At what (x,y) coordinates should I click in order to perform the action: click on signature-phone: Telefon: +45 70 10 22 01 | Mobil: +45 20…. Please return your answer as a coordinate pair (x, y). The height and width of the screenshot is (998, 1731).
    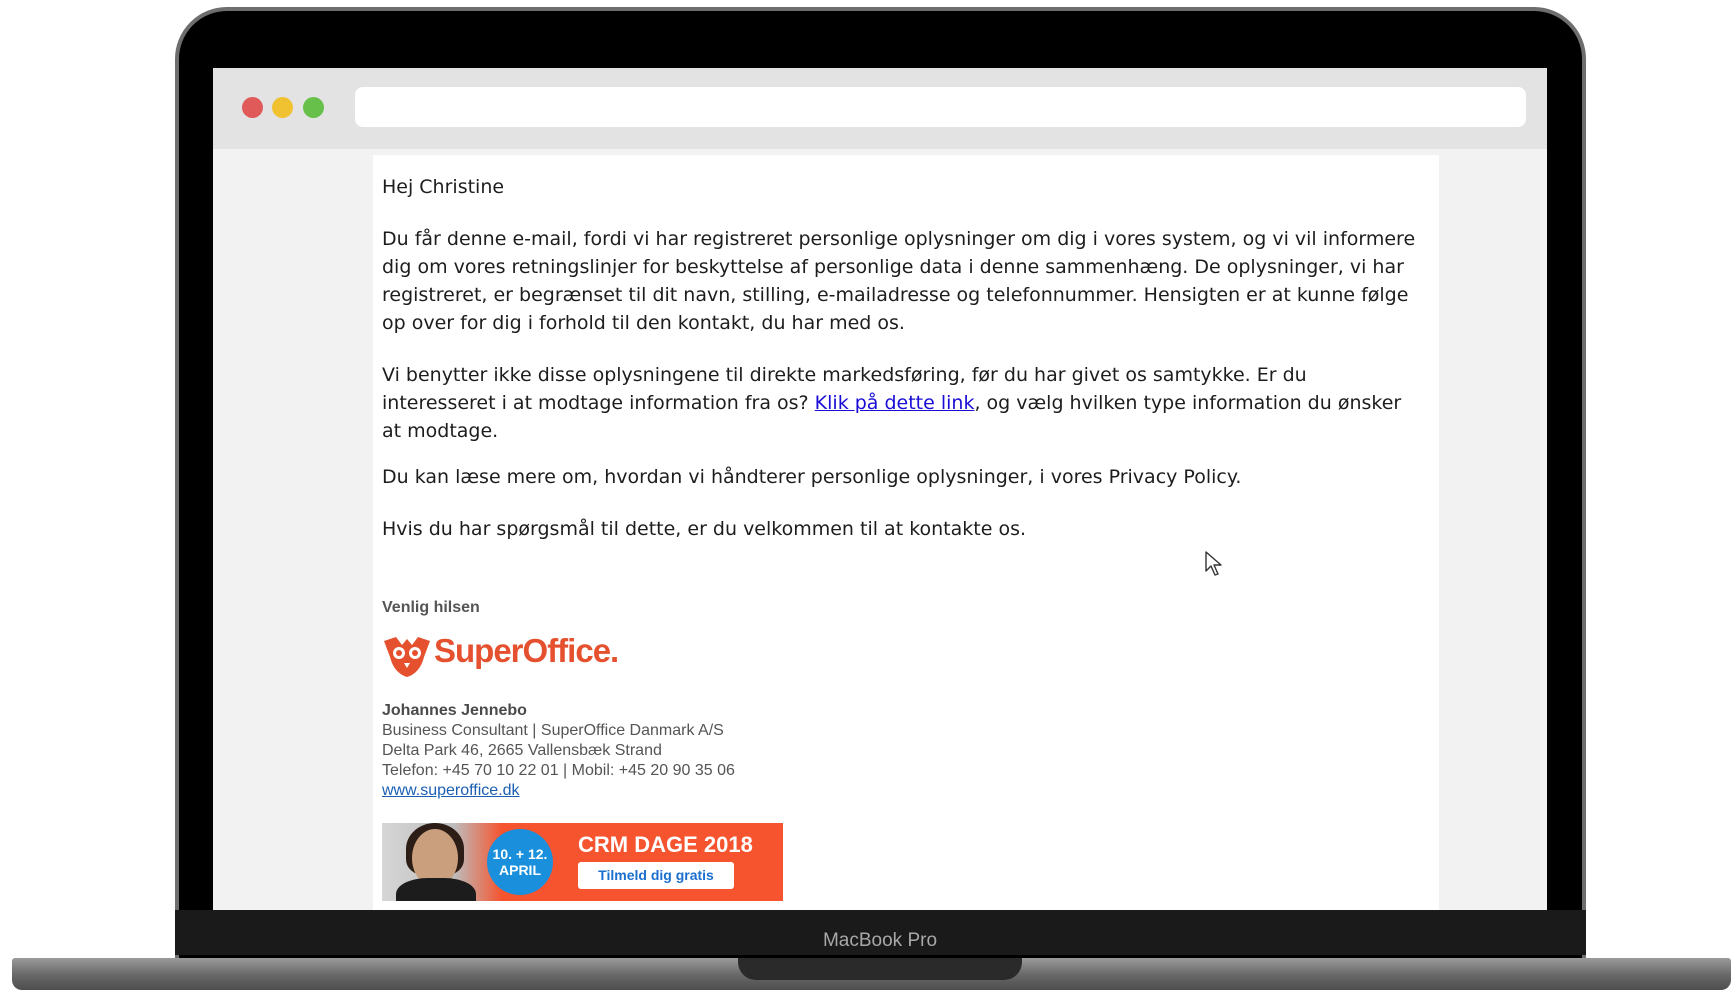
    Looking at the image, I should click on (558, 770).